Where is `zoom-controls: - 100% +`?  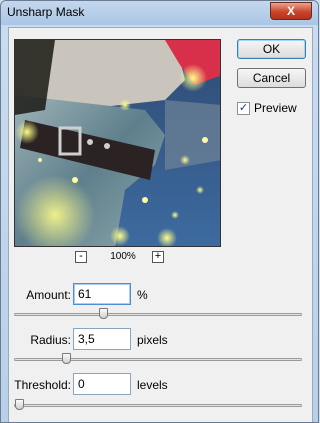 zoom-controls: - 100% + is located at coordinates (120, 259).